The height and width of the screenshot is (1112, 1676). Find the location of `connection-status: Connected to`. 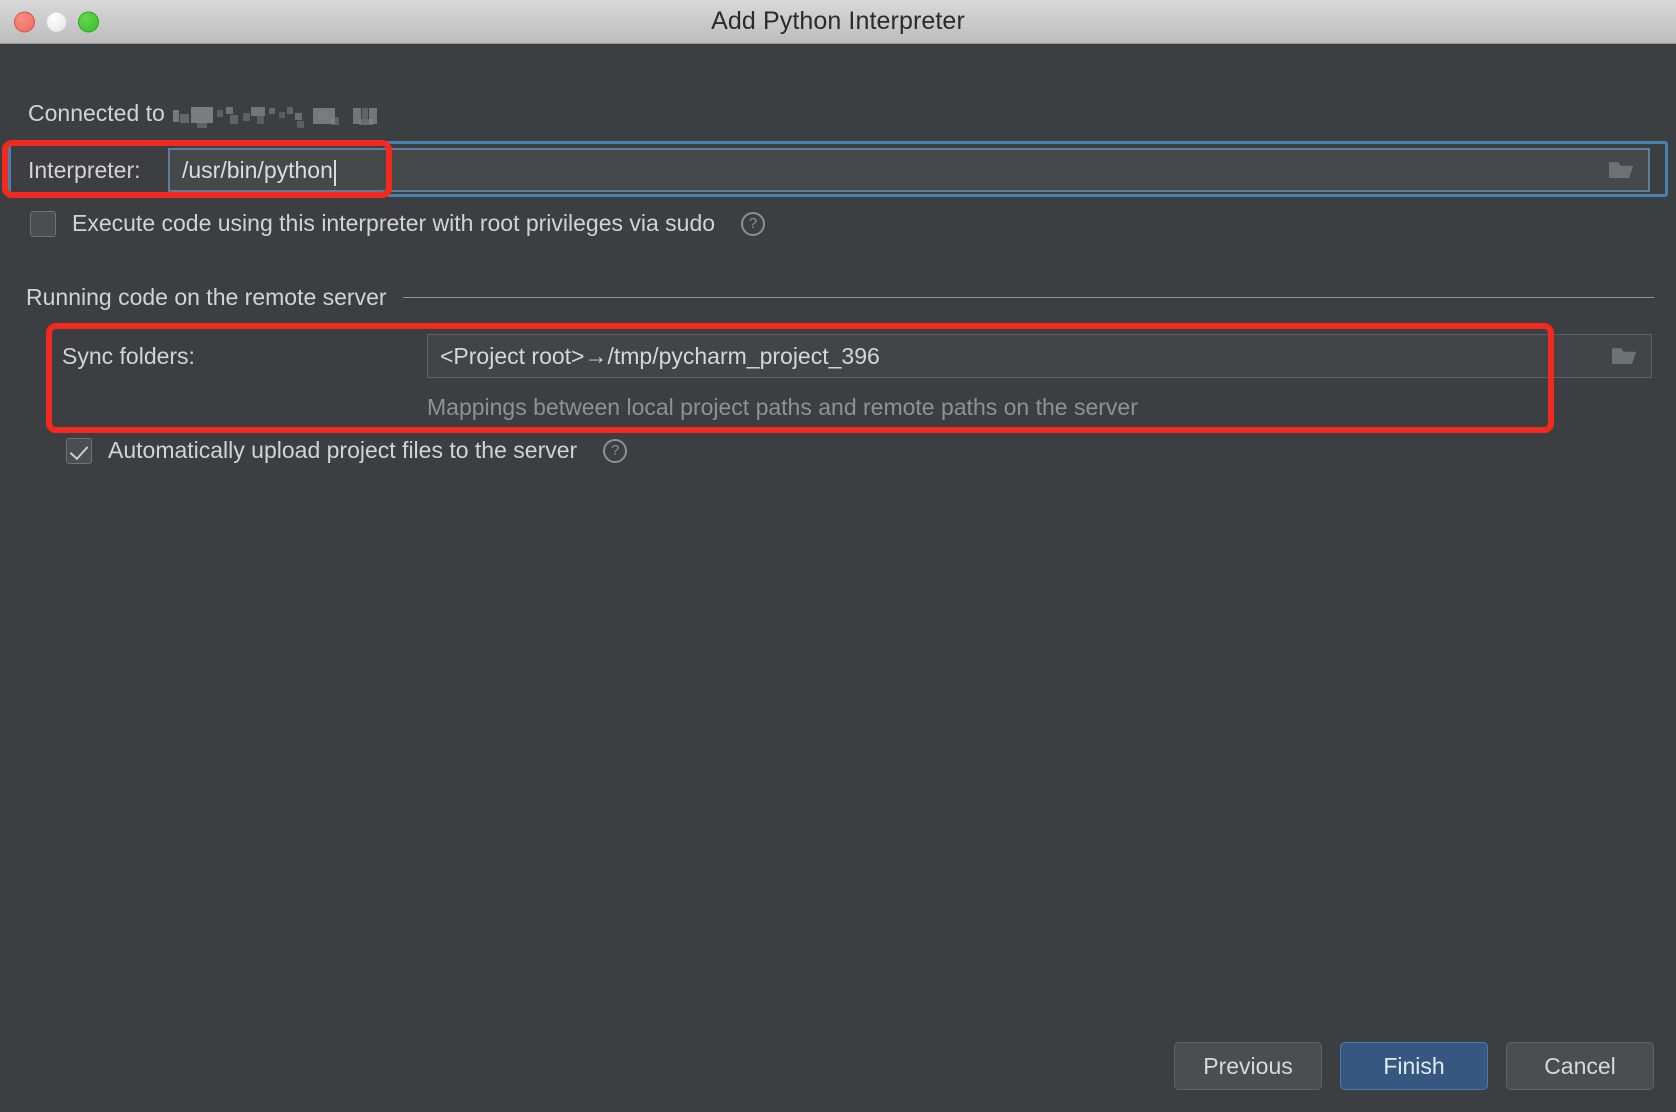

connection-status: Connected to is located at coordinates (210, 114).